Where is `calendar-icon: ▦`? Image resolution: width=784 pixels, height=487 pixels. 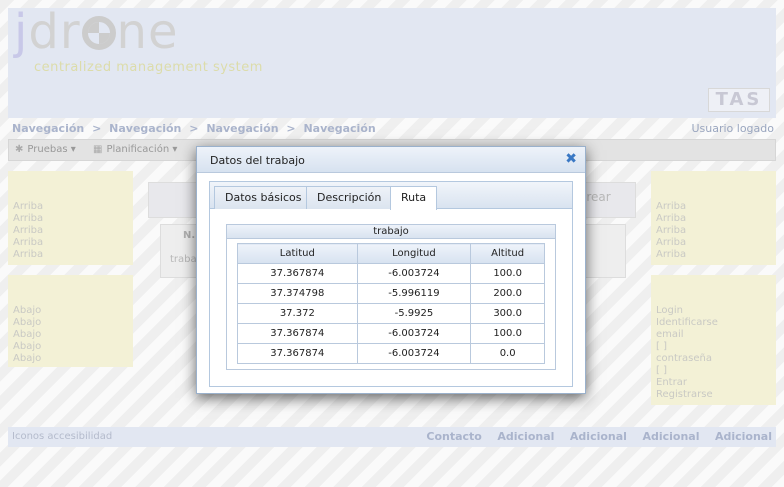
calendar-icon: ▦ is located at coordinates (98, 149).